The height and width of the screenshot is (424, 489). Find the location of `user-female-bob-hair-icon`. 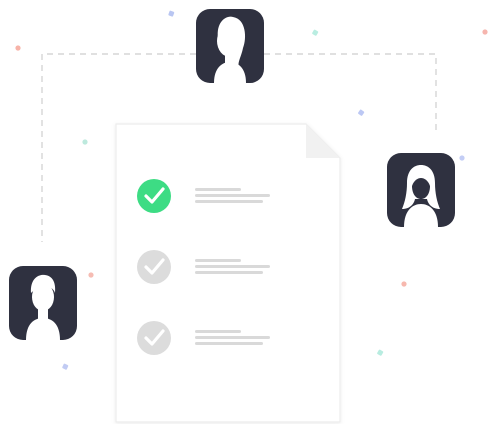

user-female-bob-hair-icon is located at coordinates (421, 190).